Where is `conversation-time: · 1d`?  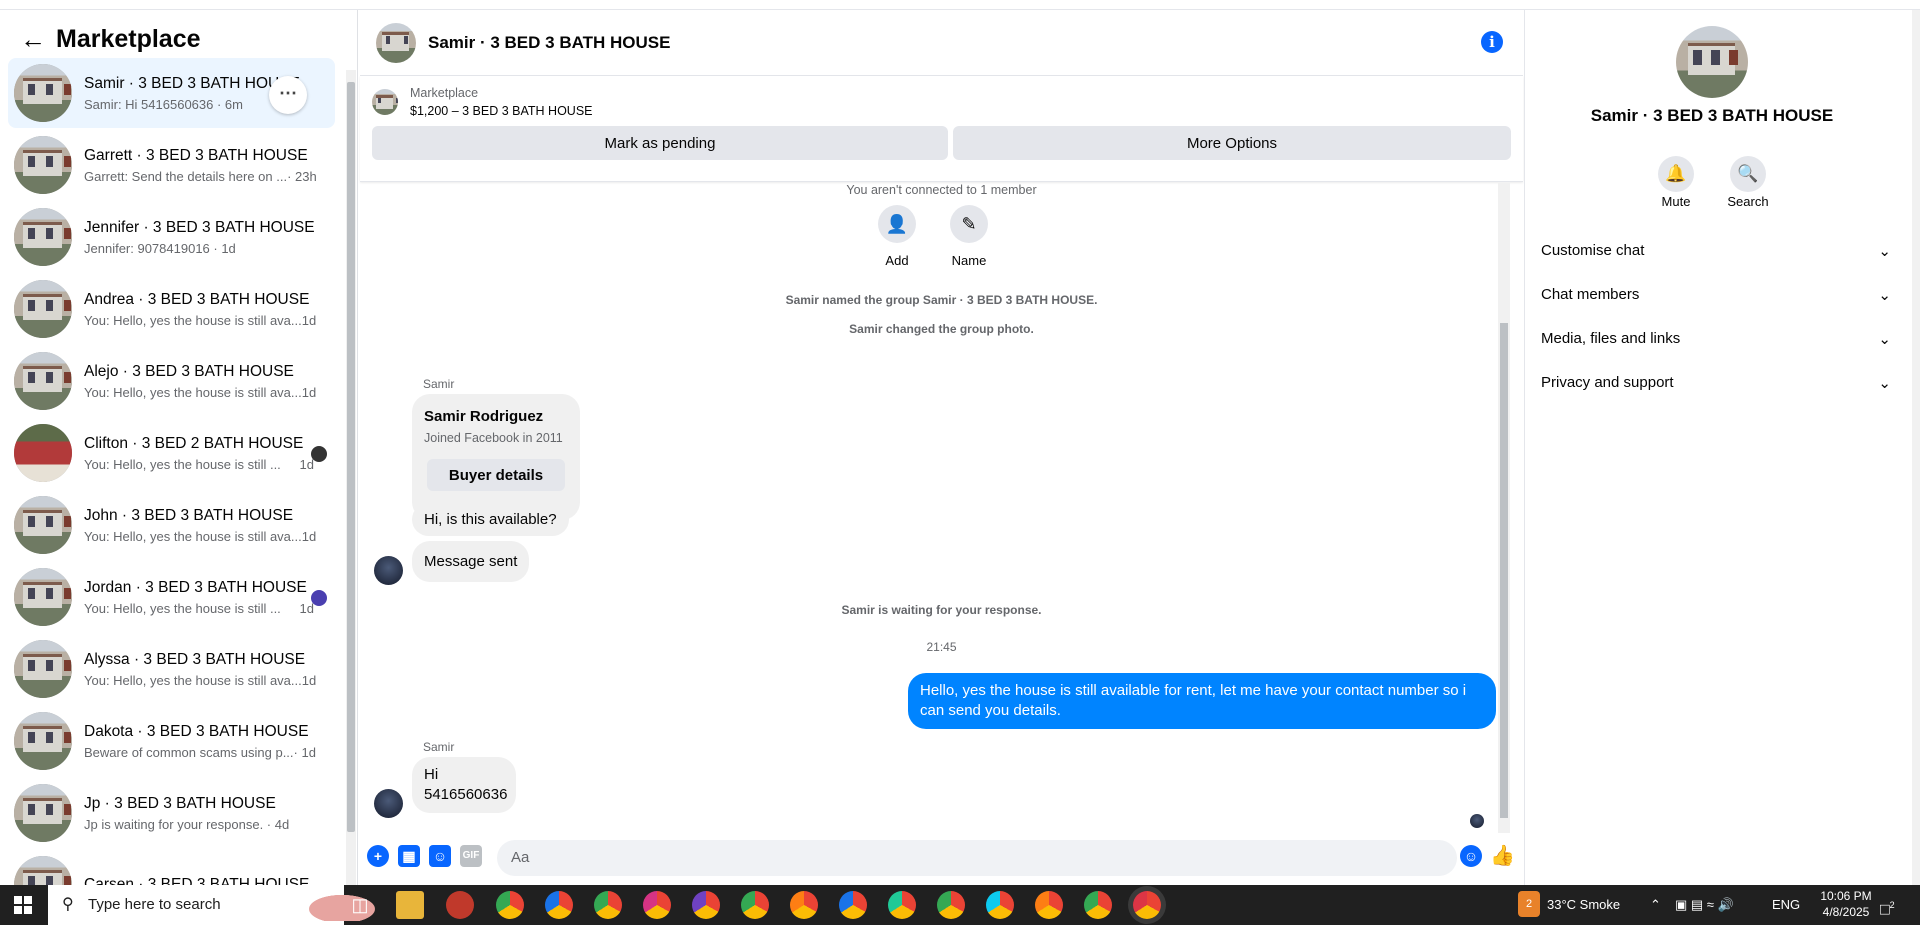 conversation-time: · 1d is located at coordinates (304, 752).